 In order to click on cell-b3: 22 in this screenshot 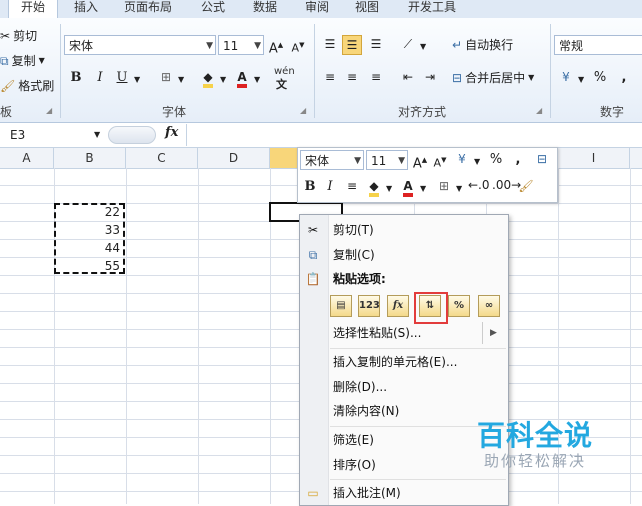, I will do `click(87, 212)`.